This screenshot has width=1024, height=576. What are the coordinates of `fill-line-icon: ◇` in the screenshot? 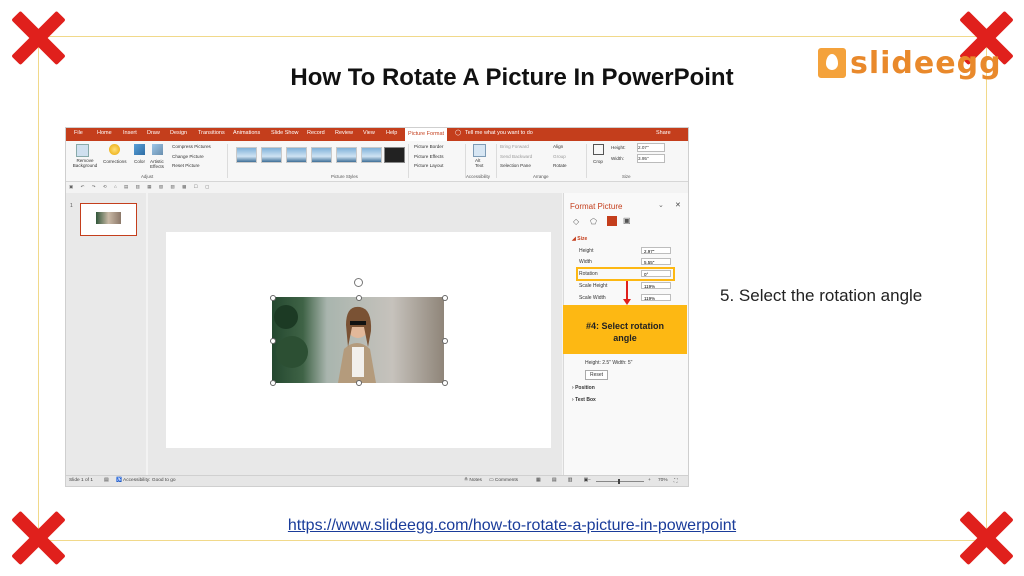 It's located at (576, 221).